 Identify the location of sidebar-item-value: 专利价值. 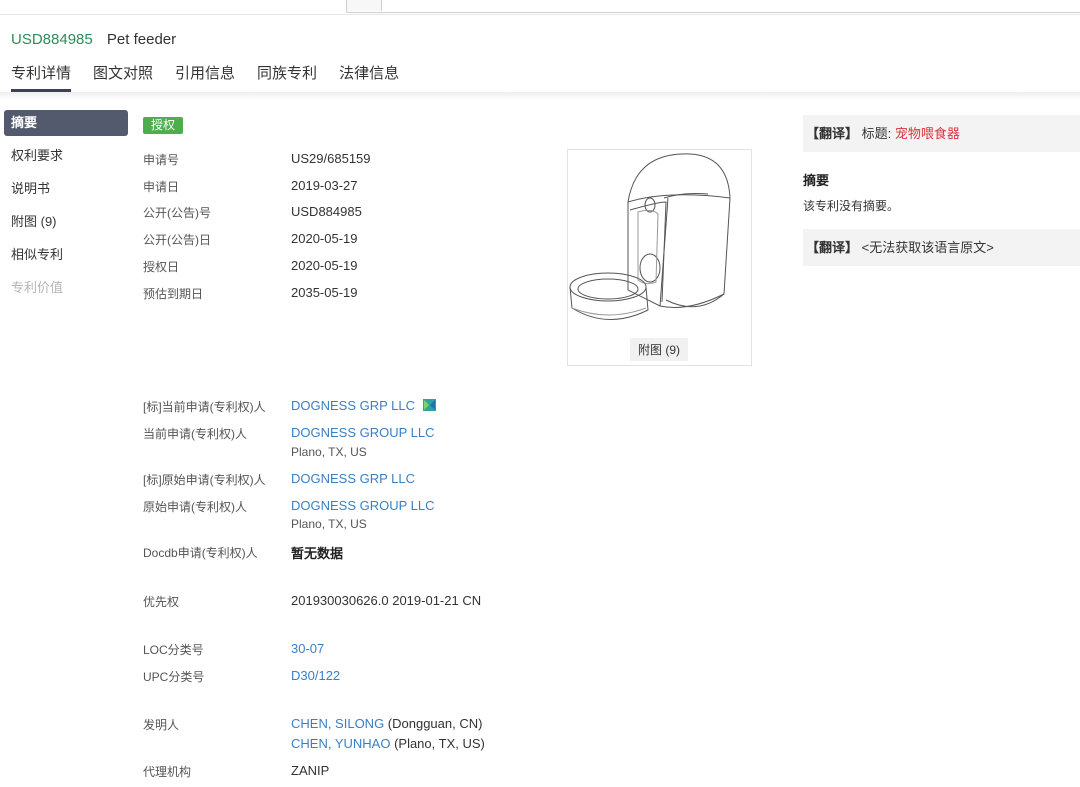
(37, 287).